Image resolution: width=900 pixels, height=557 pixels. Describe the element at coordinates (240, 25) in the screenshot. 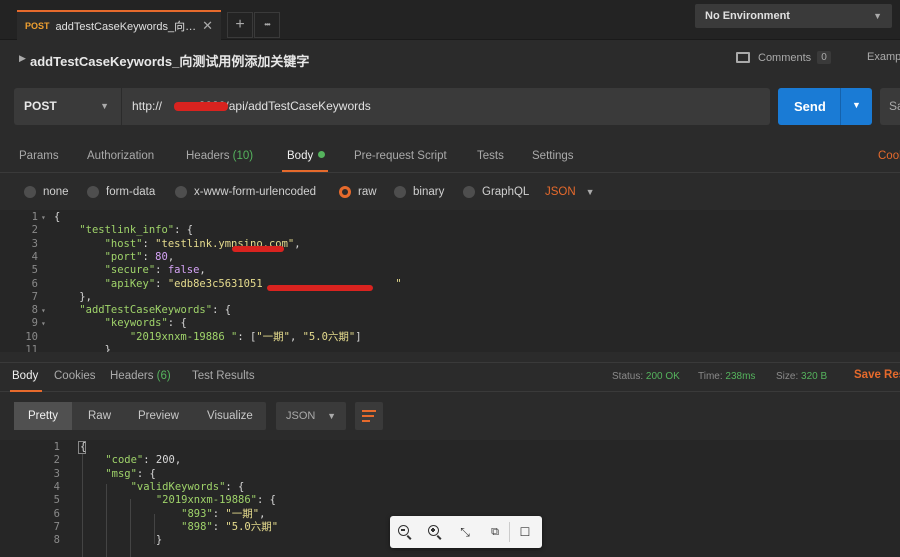

I see `new-tab-button: +` at that location.